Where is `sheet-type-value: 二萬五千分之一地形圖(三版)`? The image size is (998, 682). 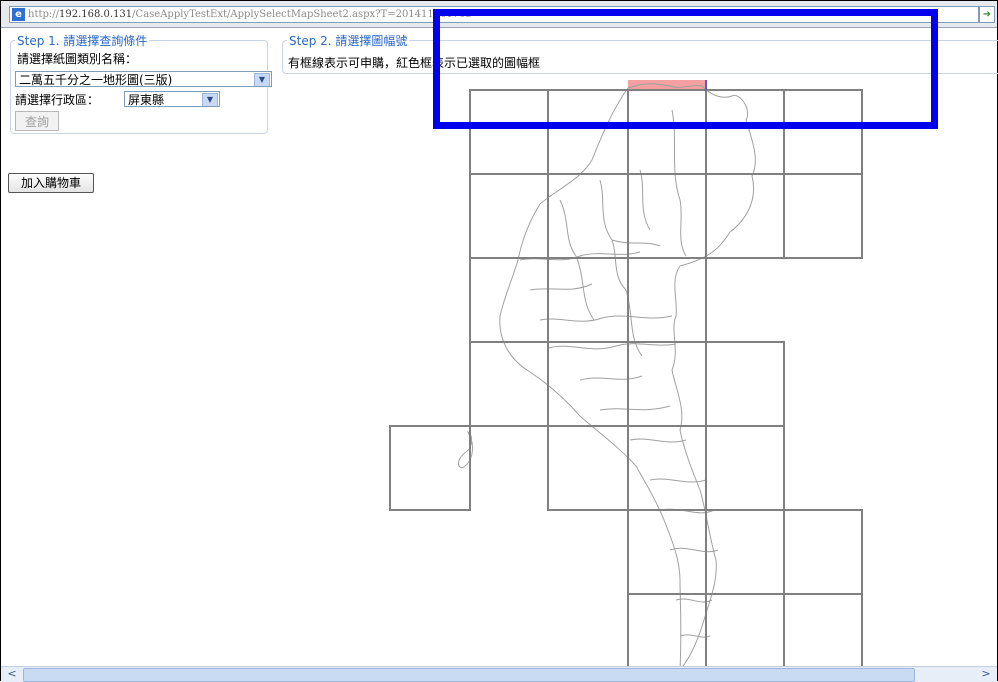 sheet-type-value: 二萬五千分之一地形圖(三版) is located at coordinates (96, 80).